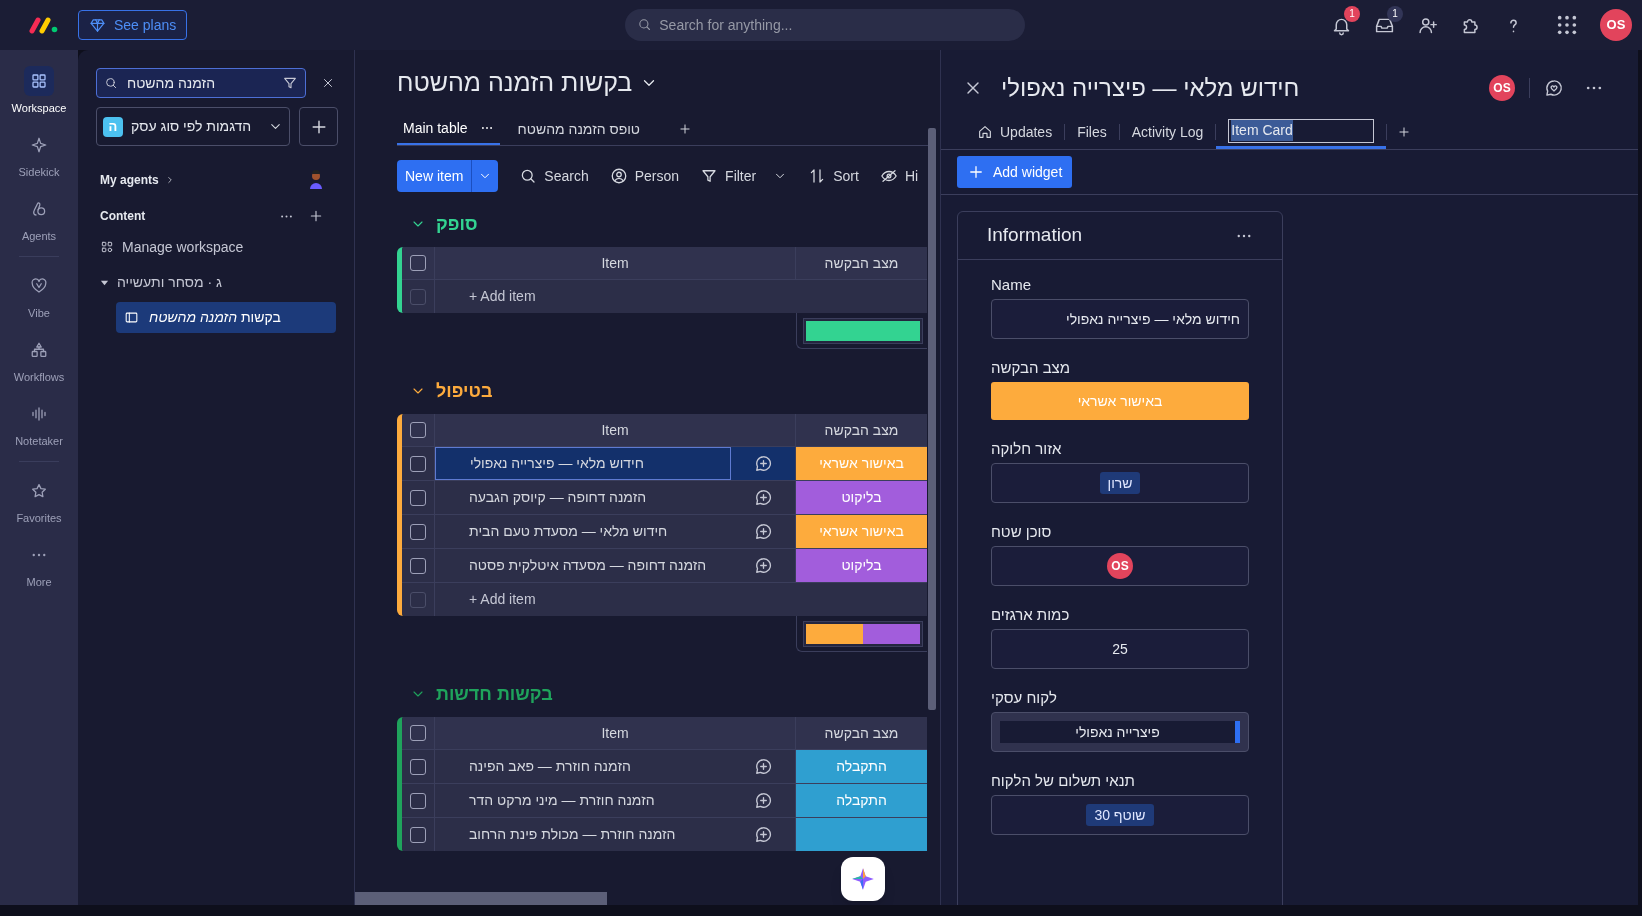 The height and width of the screenshot is (916, 1642). Describe the element at coordinates (39, 209) in the screenshot. I see `agents-icon` at that location.